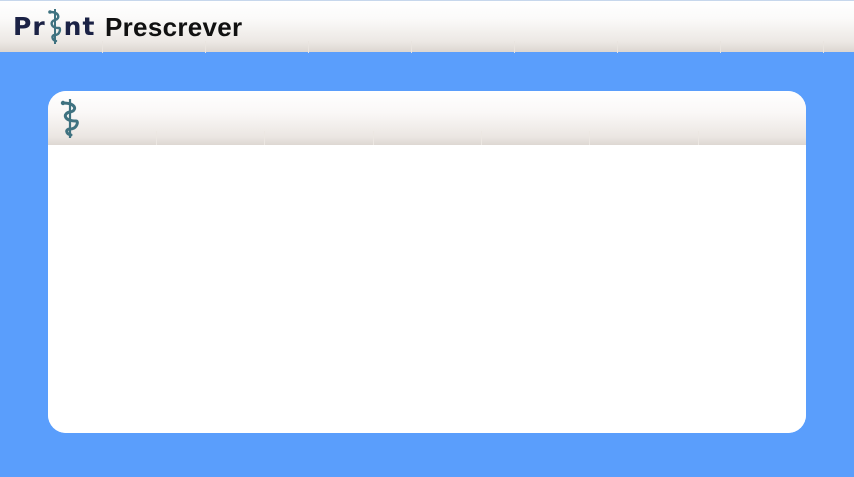 The height and width of the screenshot is (477, 854). I want to click on logo-text-left: Pr, so click(29, 26).